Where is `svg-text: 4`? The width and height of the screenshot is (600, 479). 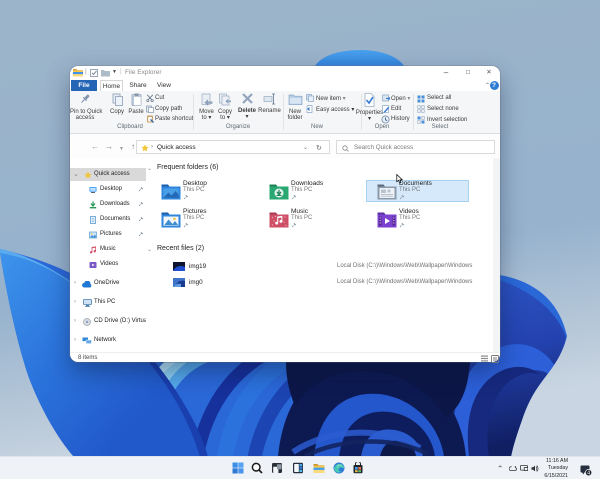
svg-text: 4 is located at coordinates (588, 473).